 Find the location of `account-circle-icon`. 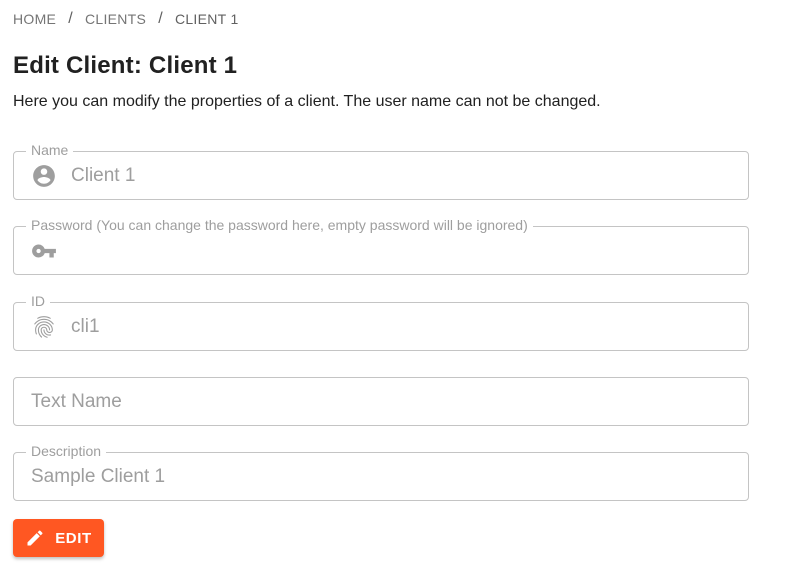

account-circle-icon is located at coordinates (44, 176).